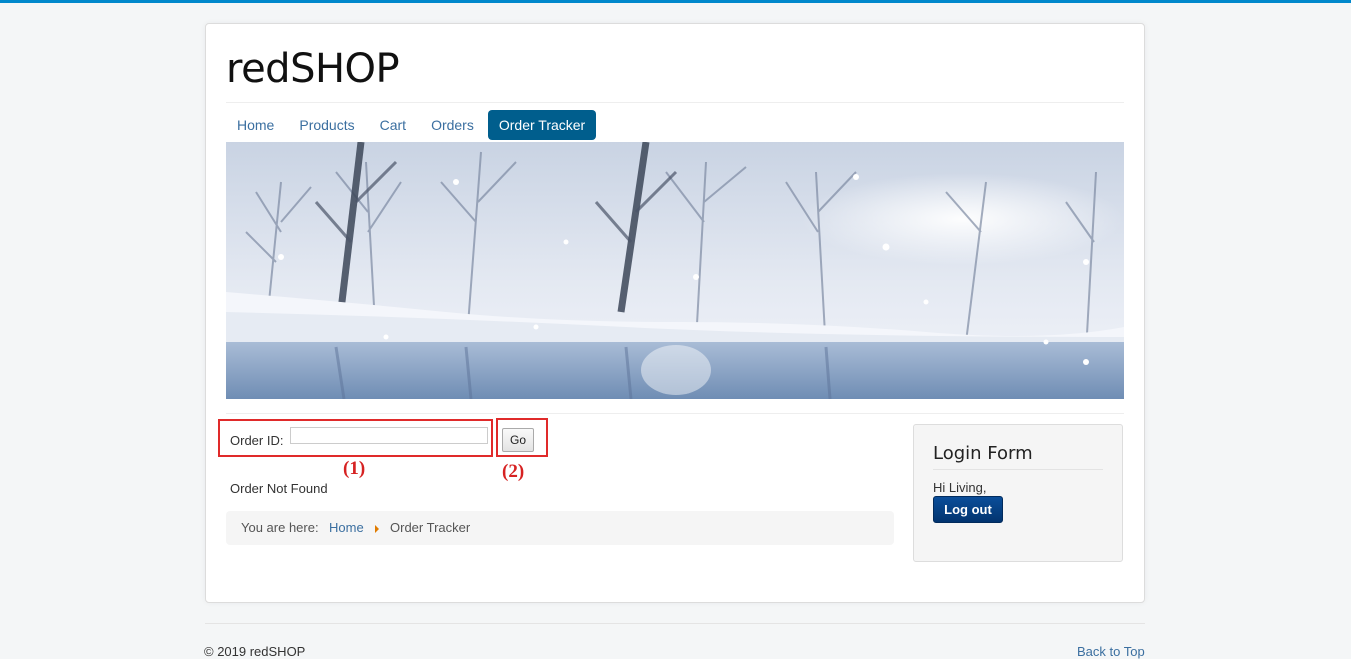 This screenshot has width=1351, height=659. What do you see at coordinates (377, 529) in the screenshot?
I see `breadcrumb-separator-icon` at bounding box center [377, 529].